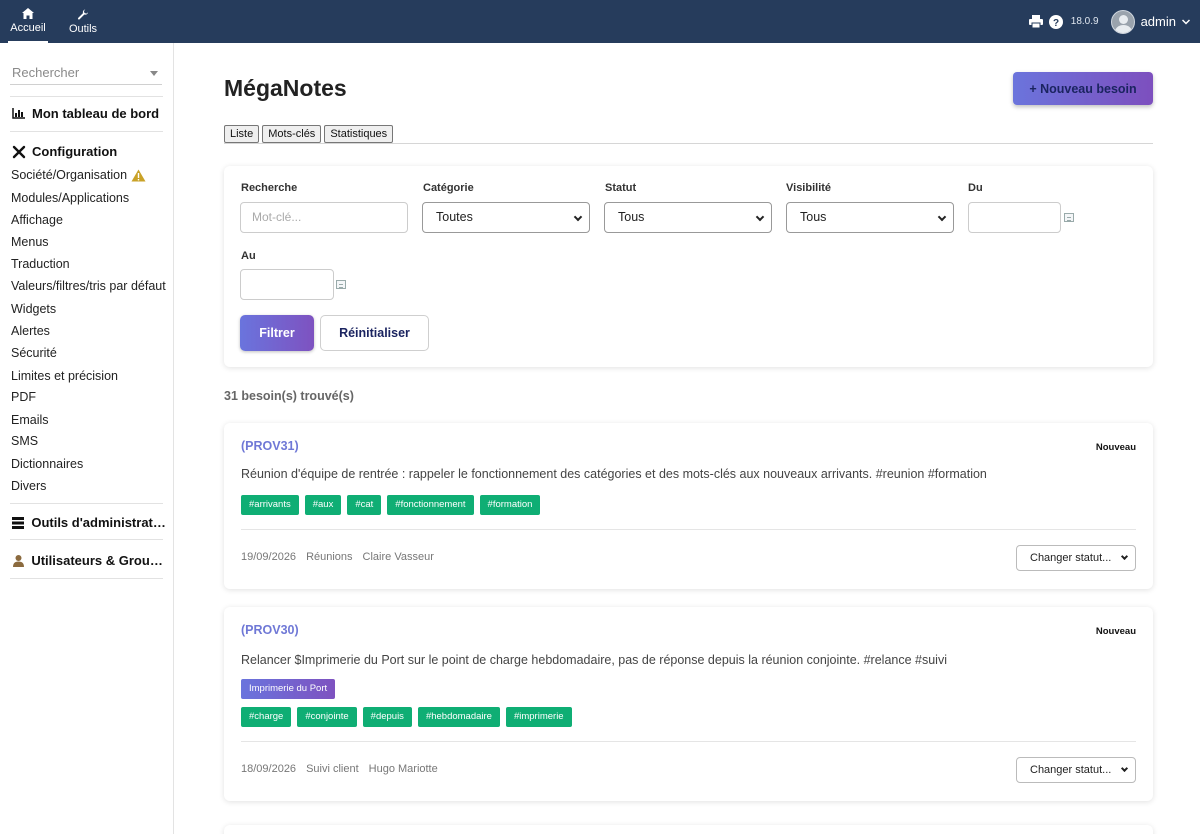 The height and width of the screenshot is (834, 1200). I want to click on top-right-tools: ? 18.0.9 admin, so click(1109, 21).